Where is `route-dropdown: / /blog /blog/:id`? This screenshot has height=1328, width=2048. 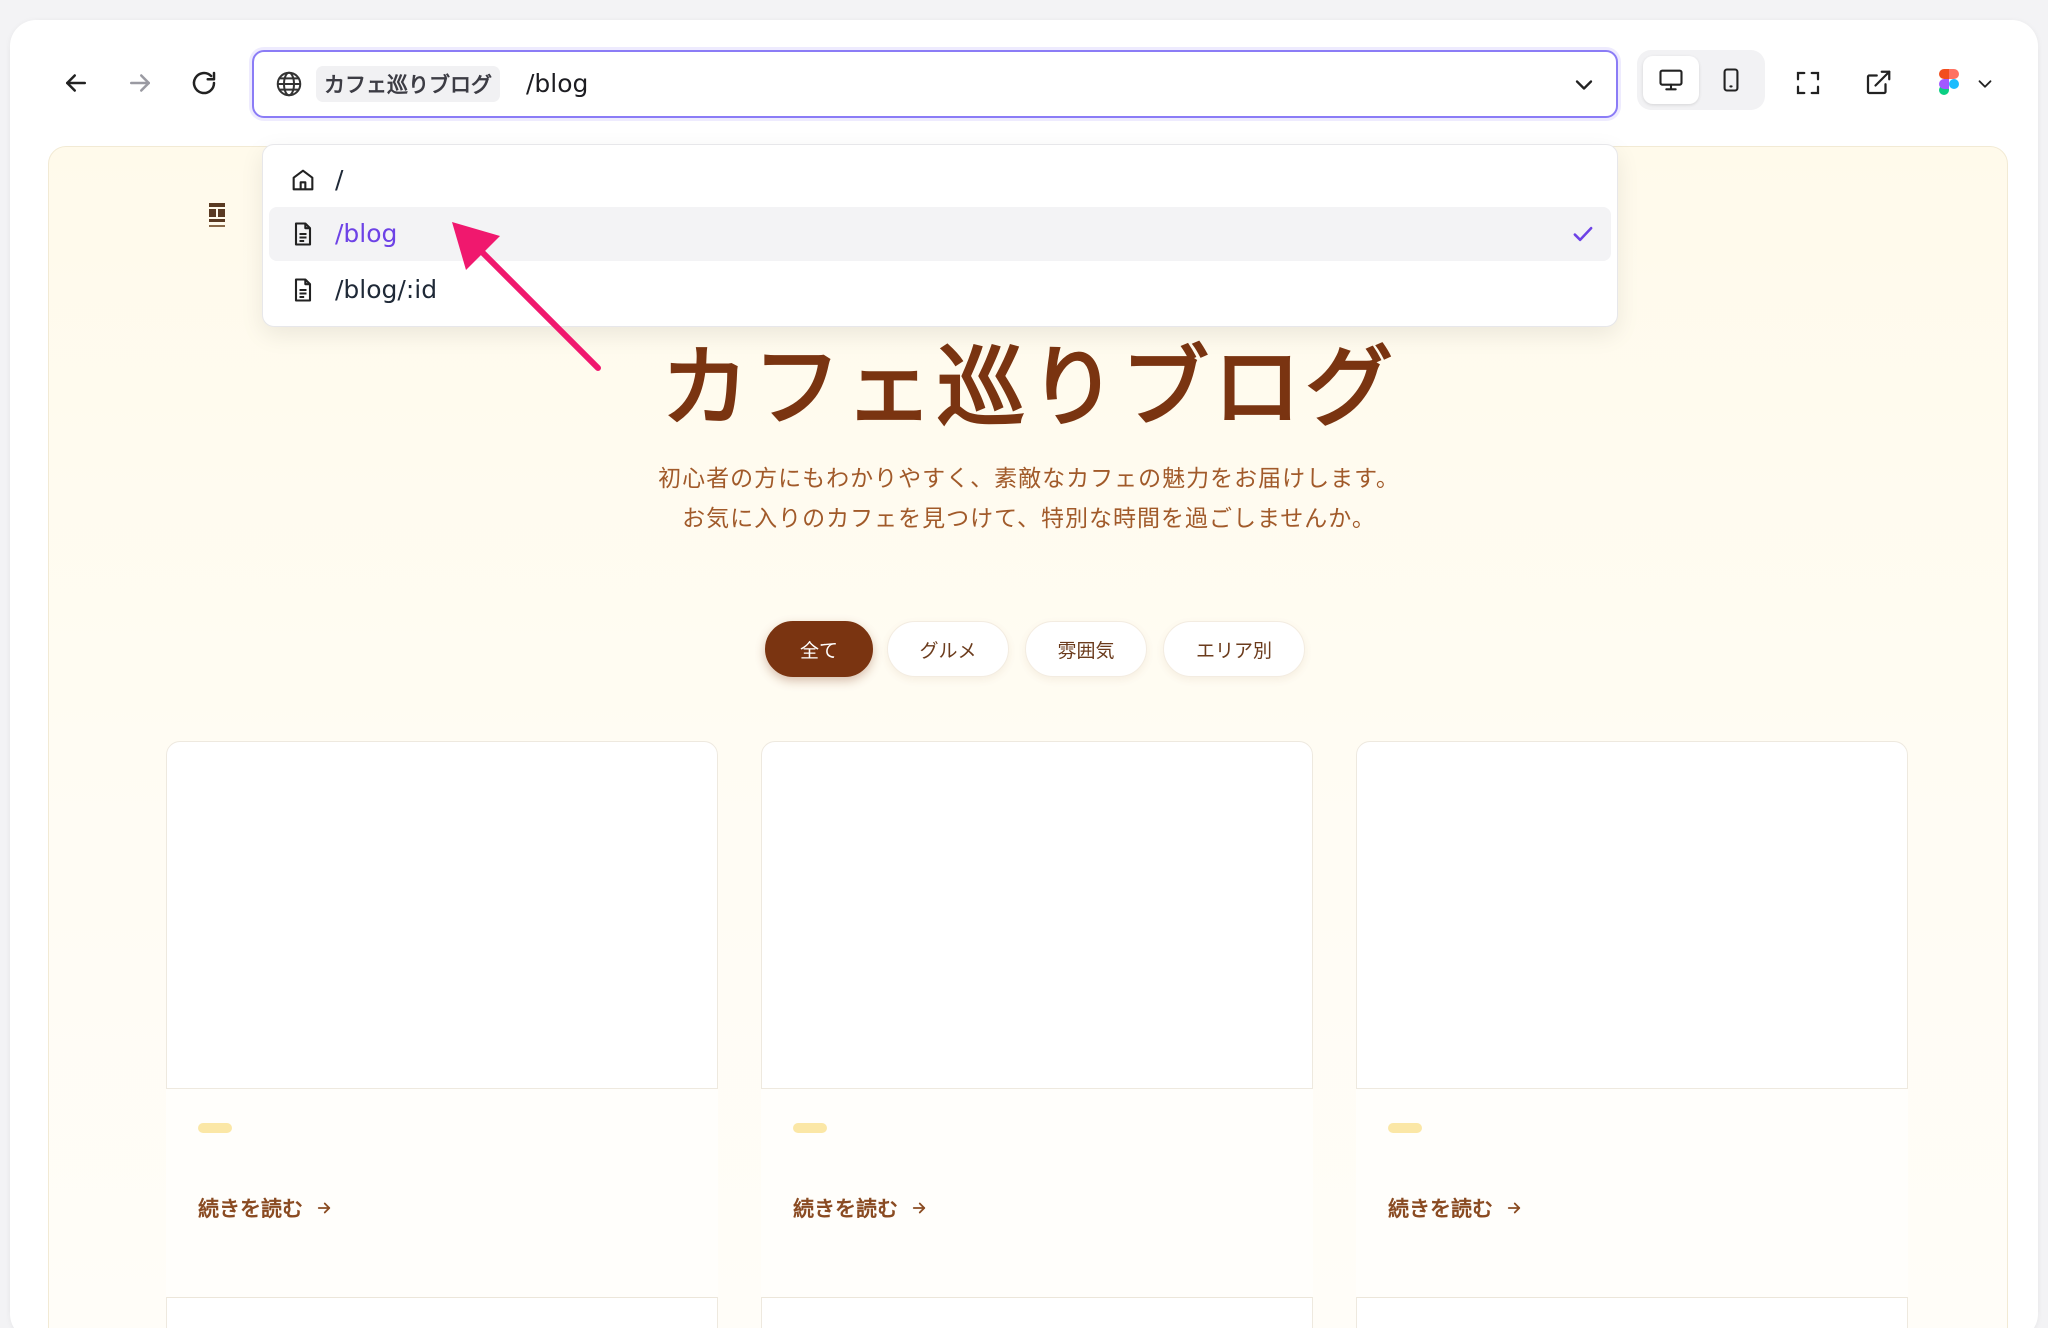 route-dropdown: / /blog /blog/:id is located at coordinates (940, 235).